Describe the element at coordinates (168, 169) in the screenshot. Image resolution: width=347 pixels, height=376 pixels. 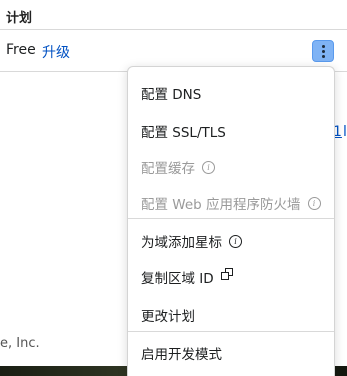
I see `menu-item-label: 配置缓存` at that location.